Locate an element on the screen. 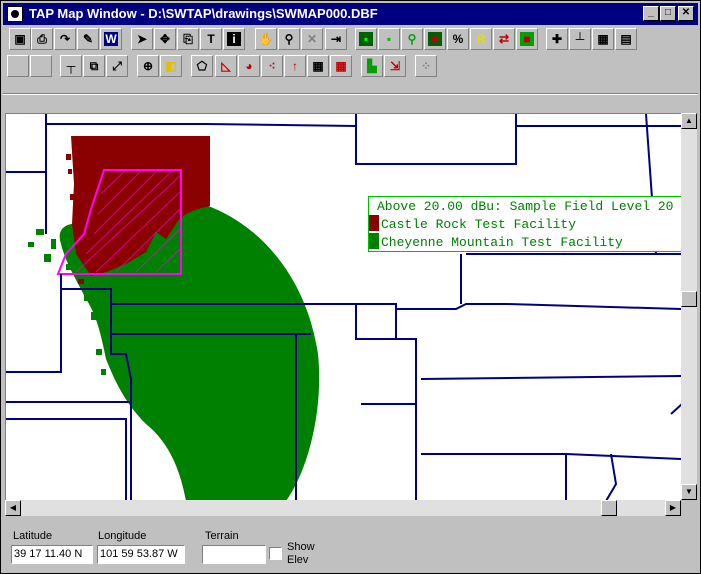 The image size is (701, 574). grid-button: ▦ is located at coordinates (603, 39).